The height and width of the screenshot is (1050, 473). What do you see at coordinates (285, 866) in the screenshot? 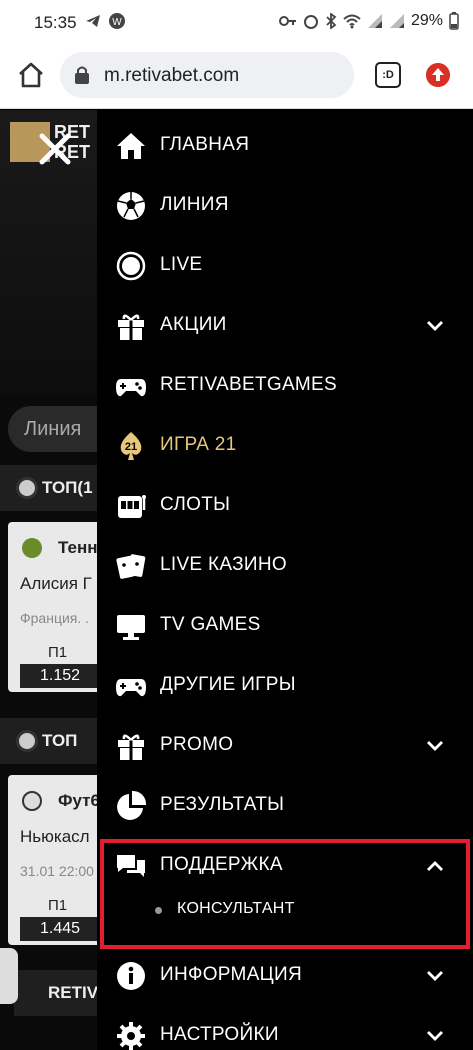
I see `menu-item-support: ПОДДЕРЖКА` at bounding box center [285, 866].